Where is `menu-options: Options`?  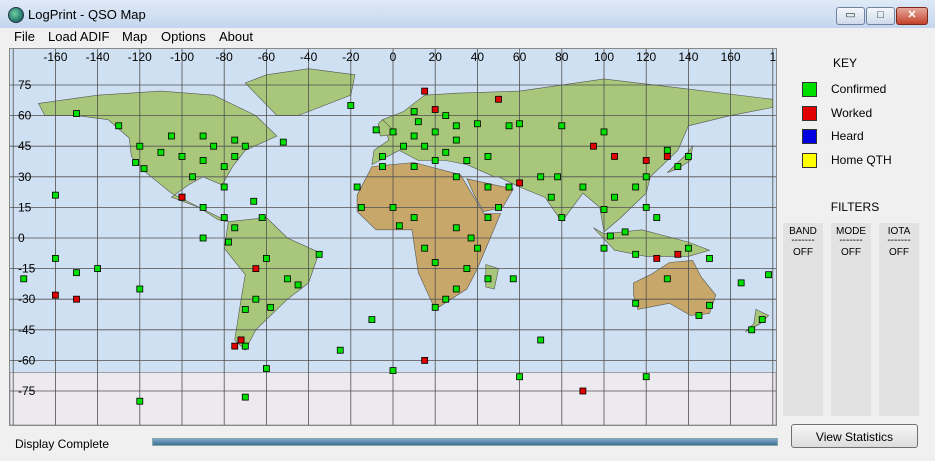
menu-options: Options is located at coordinates (183, 36).